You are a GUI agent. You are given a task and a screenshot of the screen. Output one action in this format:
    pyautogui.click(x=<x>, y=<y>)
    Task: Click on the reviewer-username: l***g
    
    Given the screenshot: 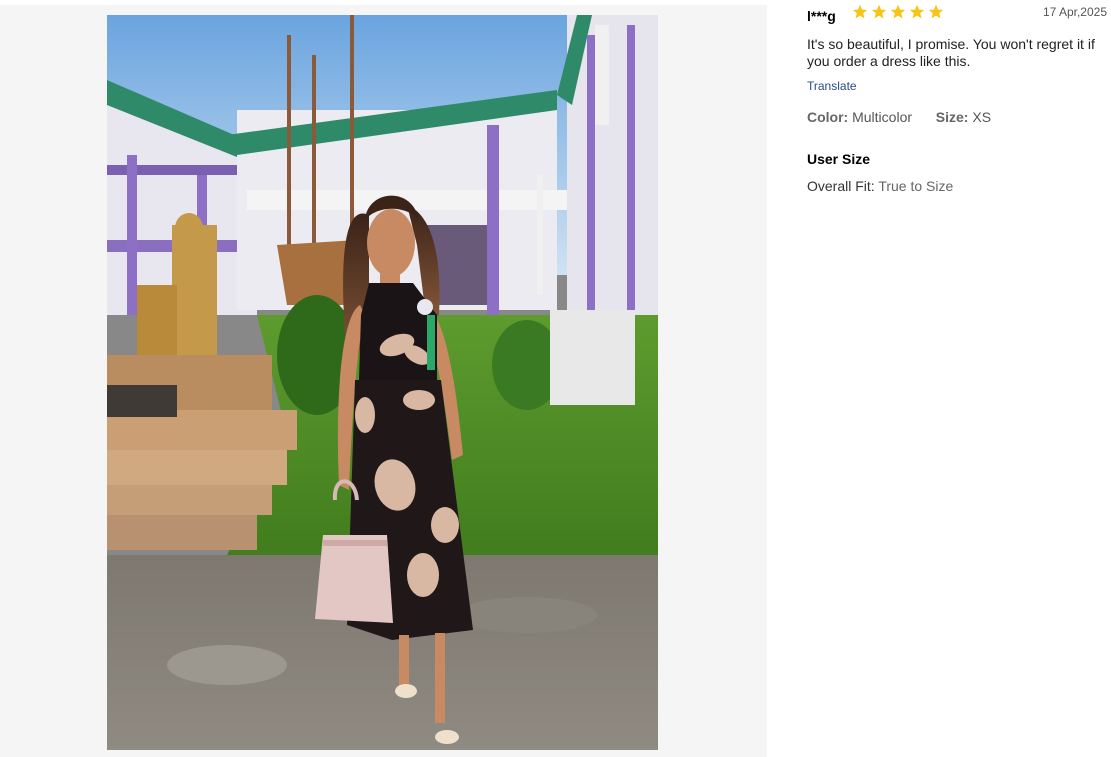 What is the action you would take?
    pyautogui.click(x=821, y=16)
    